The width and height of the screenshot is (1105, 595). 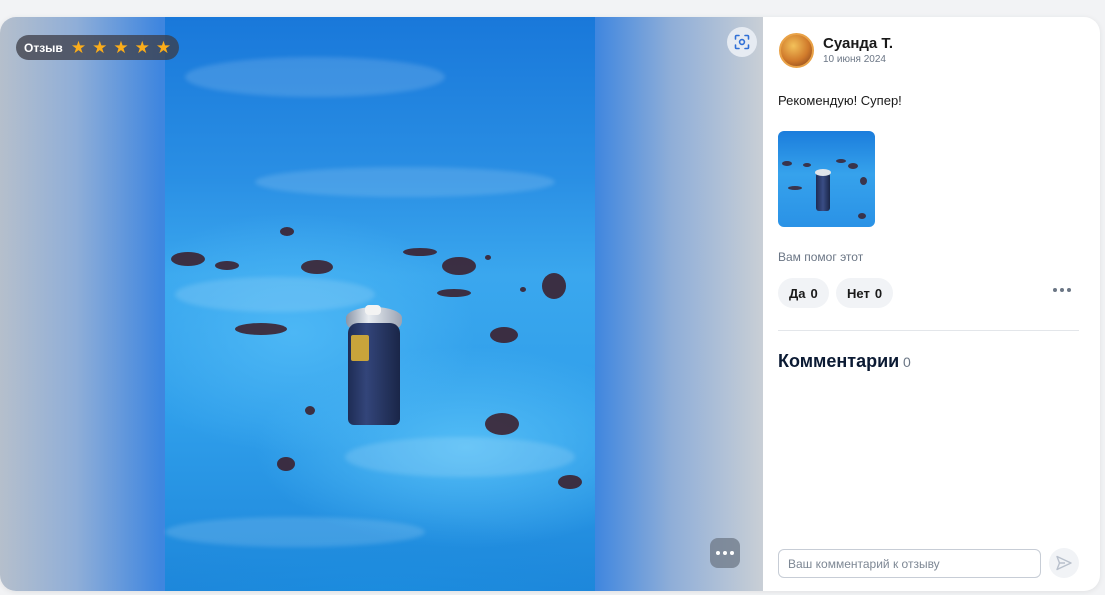 I want to click on helpful-no-label: Нет, so click(x=858, y=293).